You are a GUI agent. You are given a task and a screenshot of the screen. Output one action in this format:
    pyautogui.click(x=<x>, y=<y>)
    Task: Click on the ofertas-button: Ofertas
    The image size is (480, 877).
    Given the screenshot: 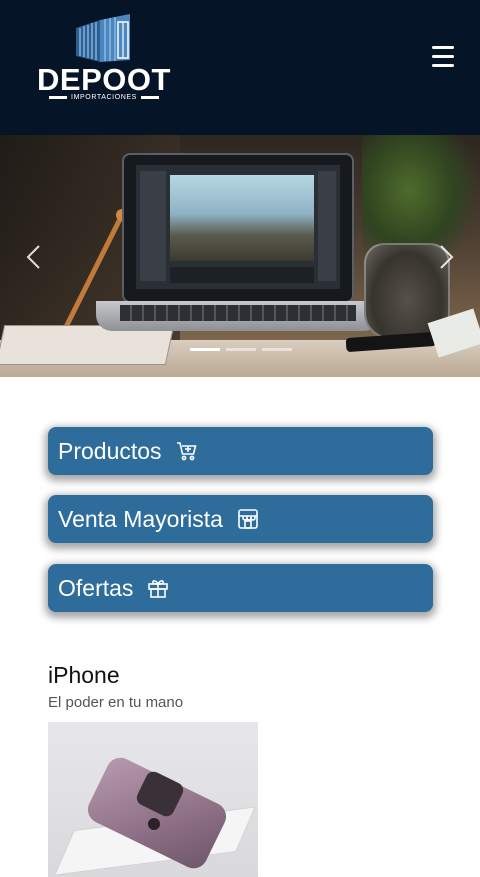 What is the action you would take?
    pyautogui.click(x=240, y=588)
    